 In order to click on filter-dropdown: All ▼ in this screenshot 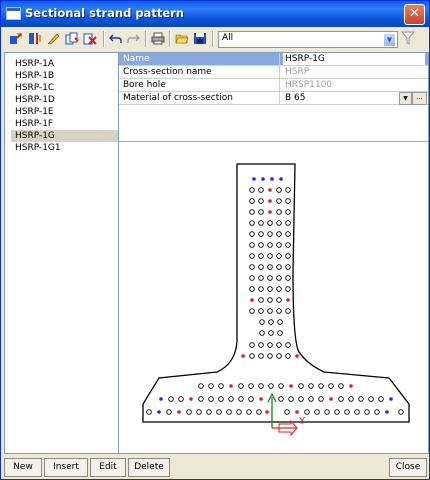, I will do `click(308, 39)`.